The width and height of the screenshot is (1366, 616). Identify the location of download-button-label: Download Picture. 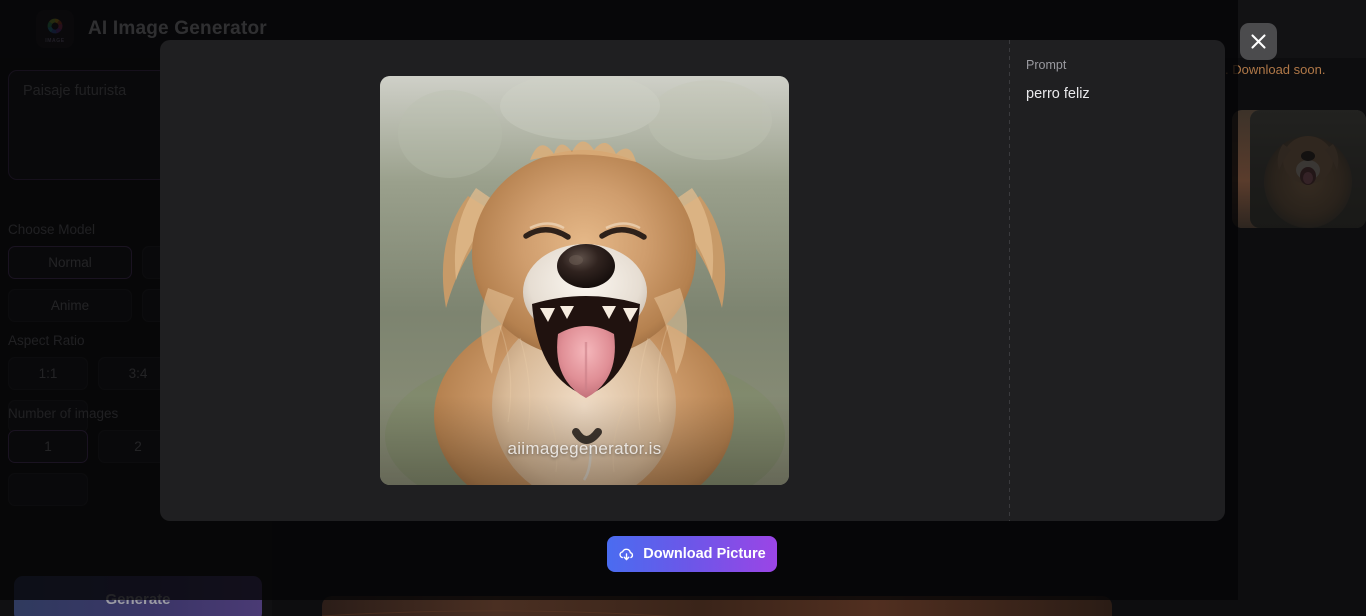
(704, 554).